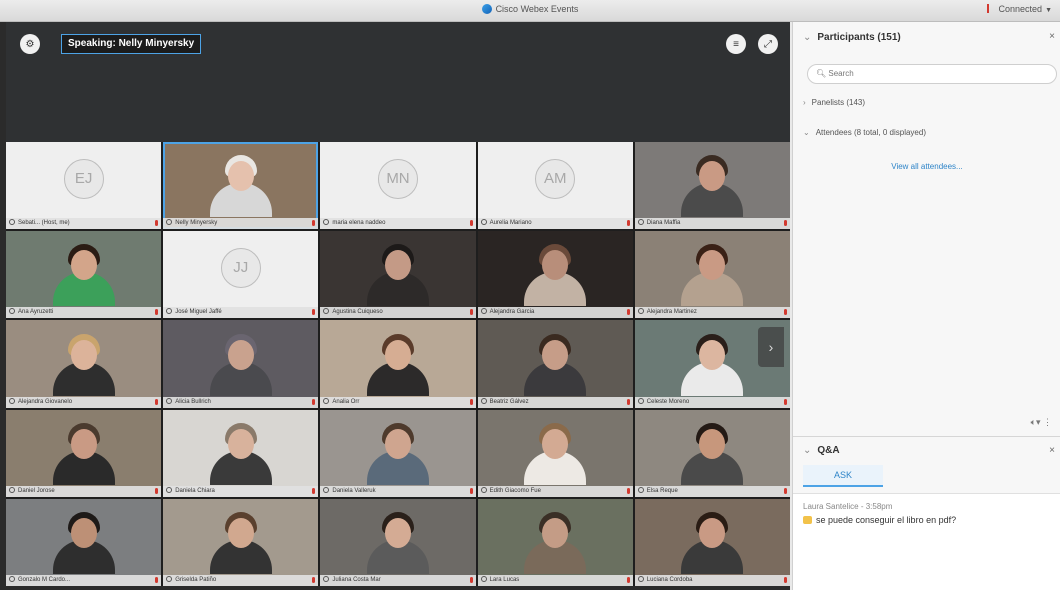 The image size is (1060, 590). Describe the element at coordinates (354, 490) in the screenshot. I see `participant-name: Daniela Valleruk` at that location.